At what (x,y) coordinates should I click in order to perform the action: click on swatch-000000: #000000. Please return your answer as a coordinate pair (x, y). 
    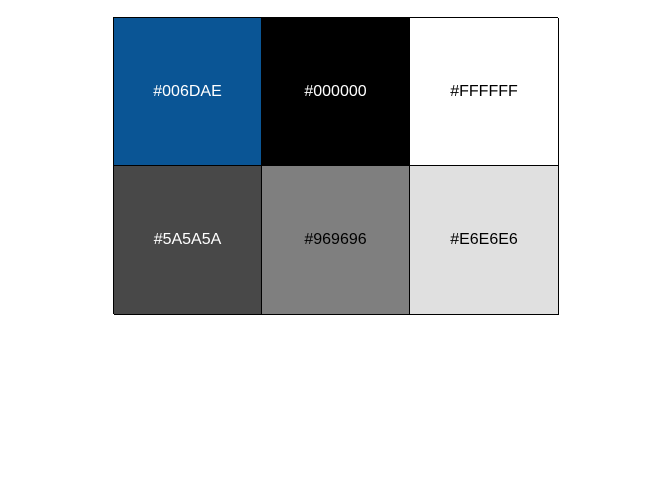
    Looking at the image, I should click on (336, 92).